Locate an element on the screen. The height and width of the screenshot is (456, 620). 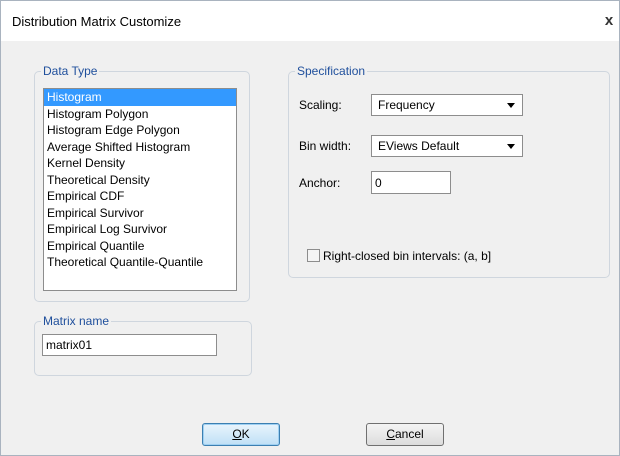
ok-button: OK is located at coordinates (241, 434).